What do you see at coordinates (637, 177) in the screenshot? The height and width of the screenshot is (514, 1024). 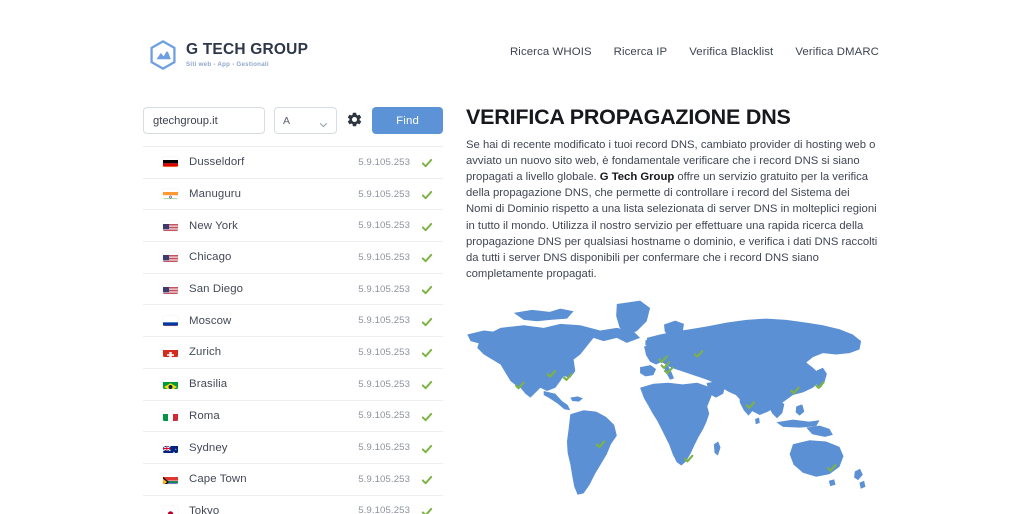 I see `description-brand-emphasis: G Tech Group` at bounding box center [637, 177].